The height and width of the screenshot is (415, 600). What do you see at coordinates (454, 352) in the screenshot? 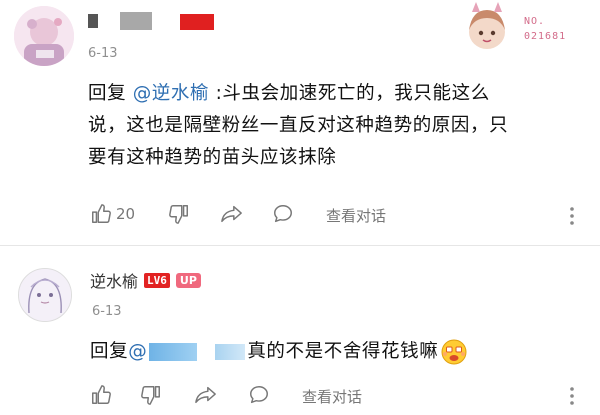
I see `money-face-emoji-icon` at bounding box center [454, 352].